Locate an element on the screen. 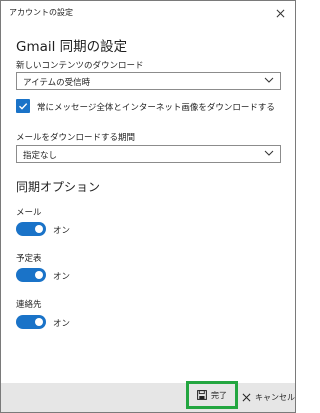 This screenshot has height=413, width=320. window-title: アカウントの設定 is located at coordinates (41, 12).